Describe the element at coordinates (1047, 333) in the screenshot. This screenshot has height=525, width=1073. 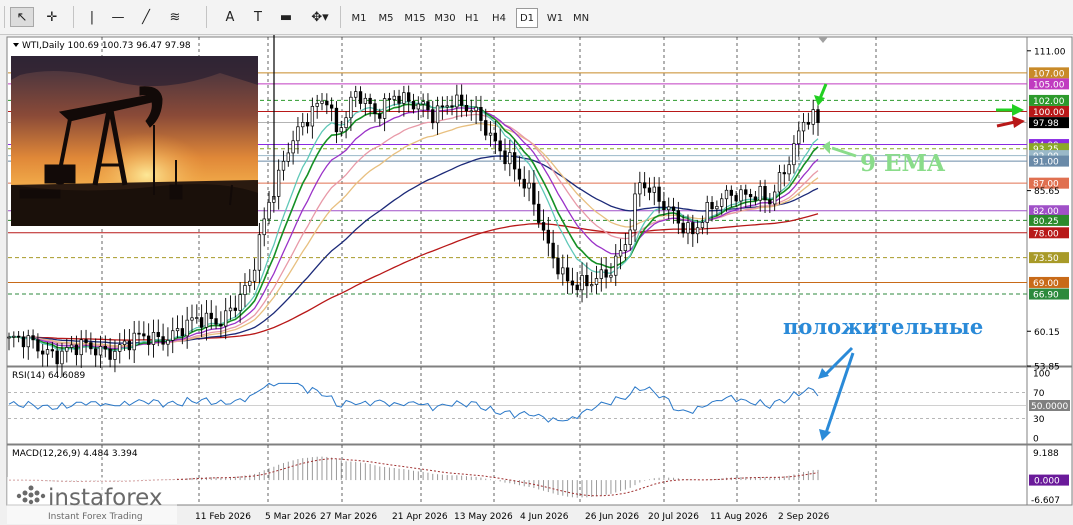
I see `price-tick: 60.15` at that location.